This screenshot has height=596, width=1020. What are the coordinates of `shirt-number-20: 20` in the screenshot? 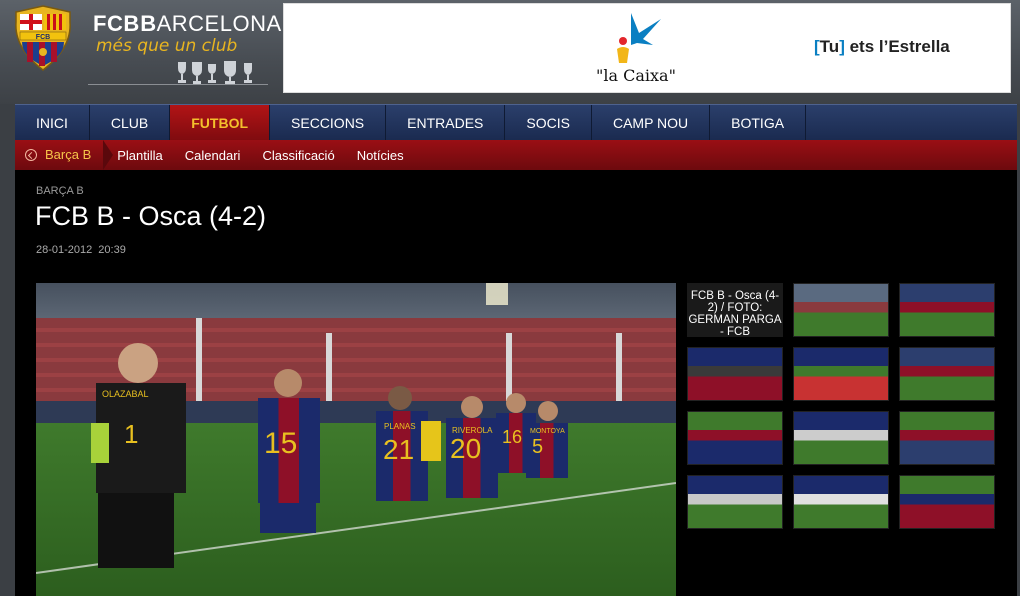 It's located at (465, 448).